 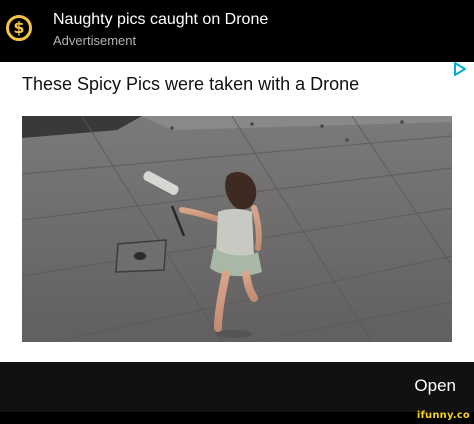 What do you see at coordinates (460, 69) in the screenshot?
I see `adchoices-icon` at bounding box center [460, 69].